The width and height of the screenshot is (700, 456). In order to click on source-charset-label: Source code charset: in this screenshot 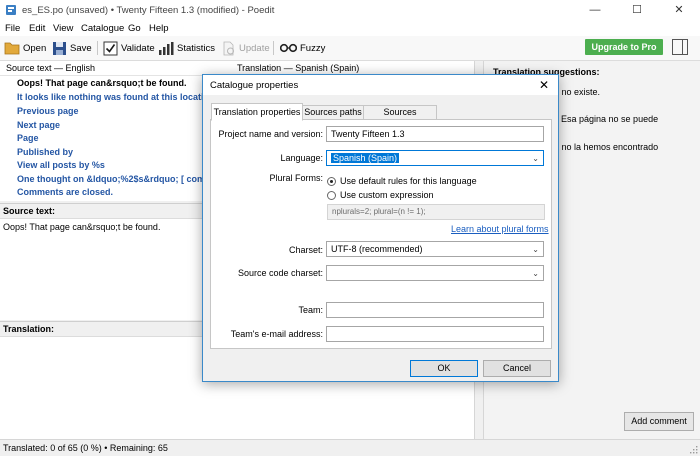, I will do `click(280, 273)`.